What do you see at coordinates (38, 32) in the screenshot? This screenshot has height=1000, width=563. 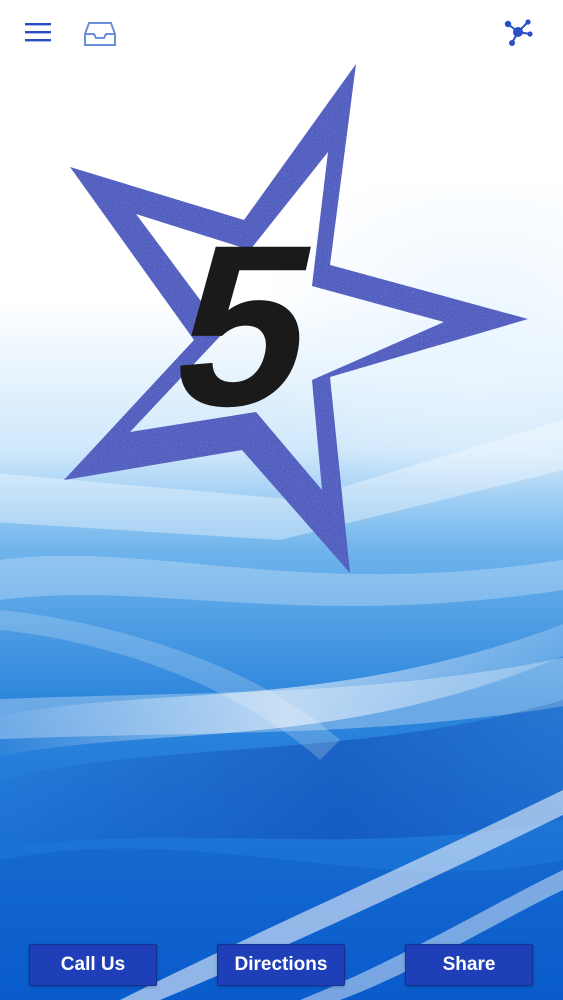 I see `hamburger-menu-icon` at bounding box center [38, 32].